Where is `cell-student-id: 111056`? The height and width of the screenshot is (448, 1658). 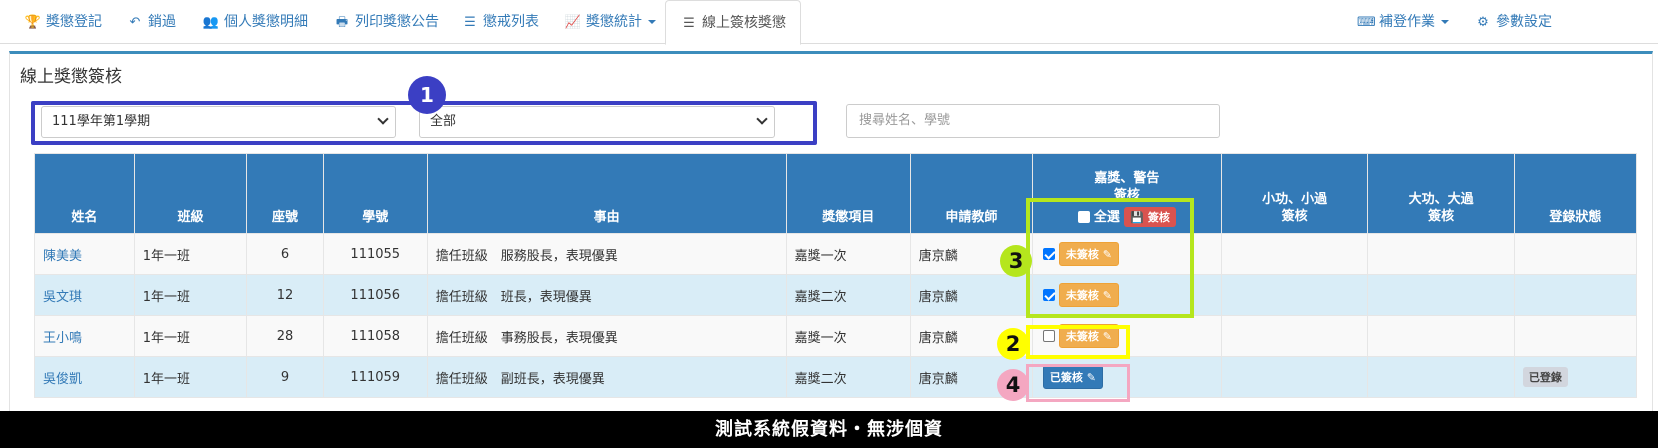
cell-student-id: 111056 is located at coordinates (375, 295).